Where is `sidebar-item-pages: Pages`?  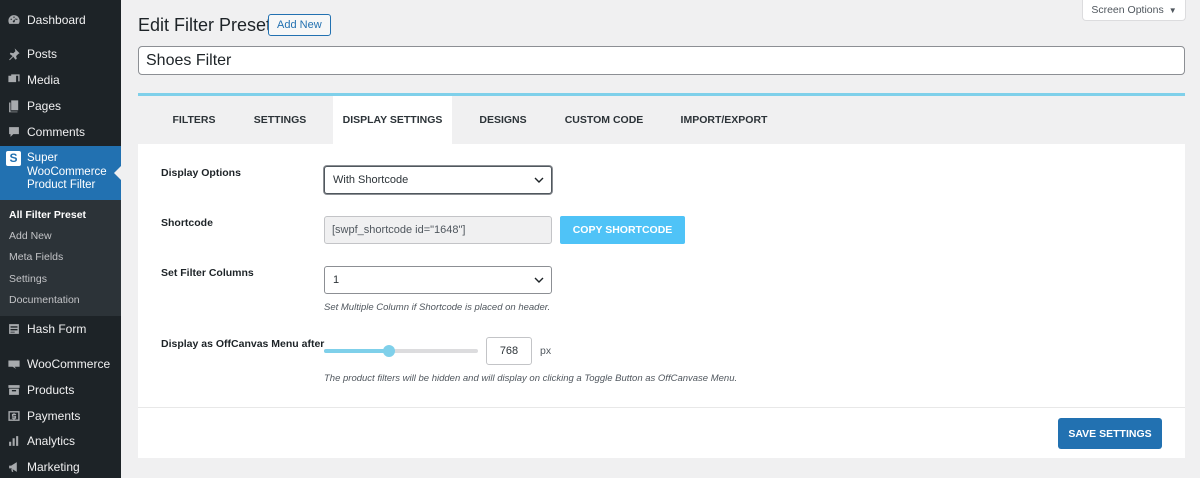
sidebar-item-pages: Pages is located at coordinates (60, 106).